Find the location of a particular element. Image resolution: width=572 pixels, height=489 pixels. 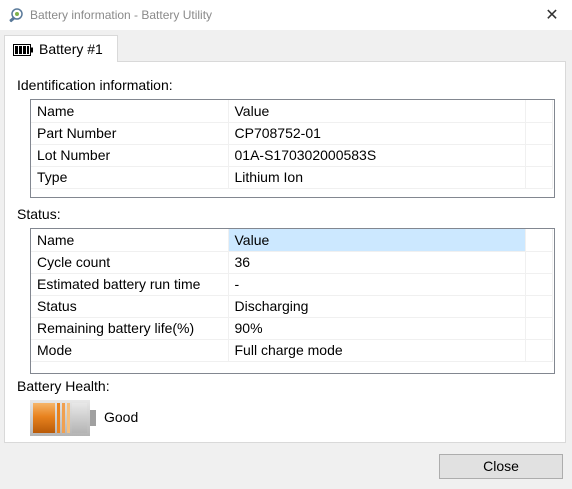

table-row: Lot Number 01A-S170302000583S is located at coordinates (292, 155).